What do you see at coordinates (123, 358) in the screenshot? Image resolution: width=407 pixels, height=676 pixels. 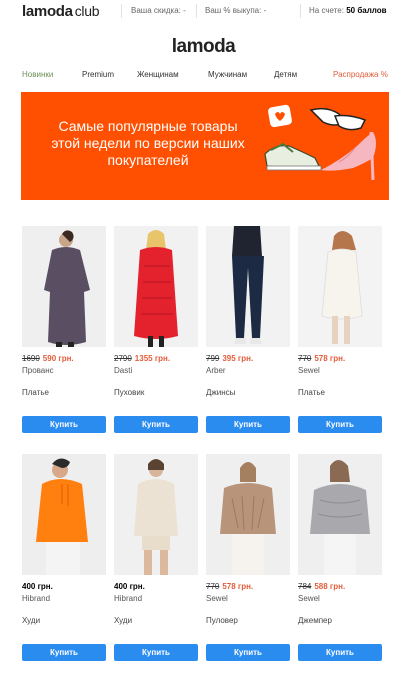 I see `old-price: 2790` at bounding box center [123, 358].